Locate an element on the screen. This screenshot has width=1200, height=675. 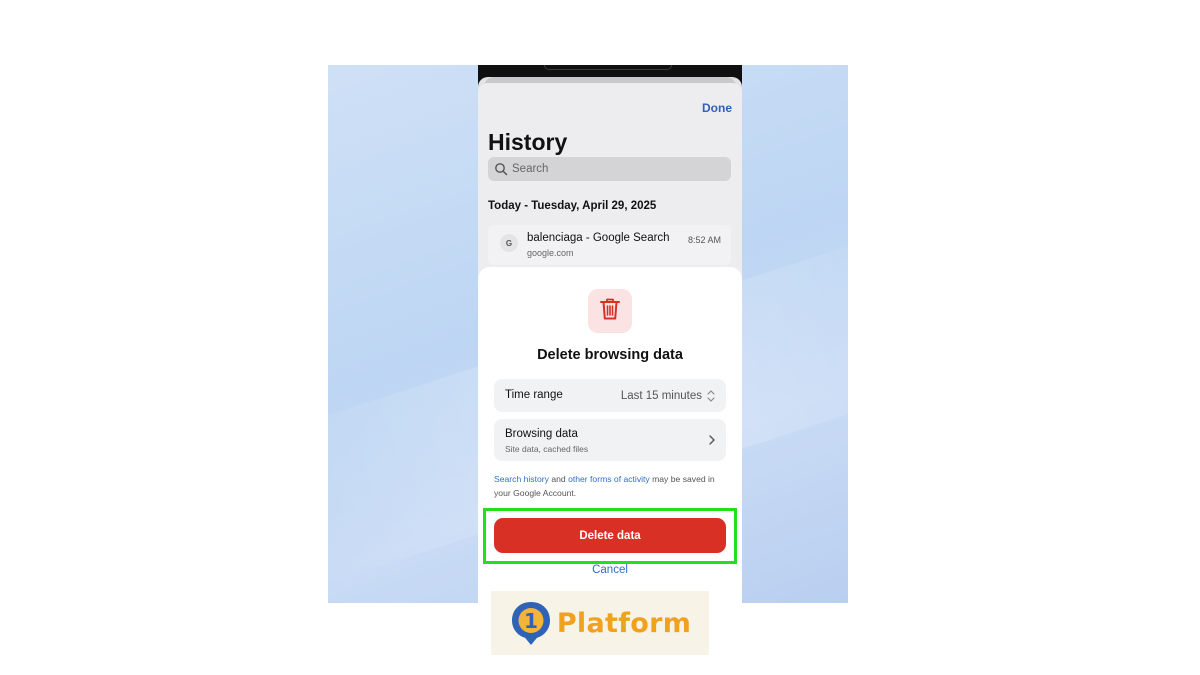
search-history-link: Search history is located at coordinates (521, 479).